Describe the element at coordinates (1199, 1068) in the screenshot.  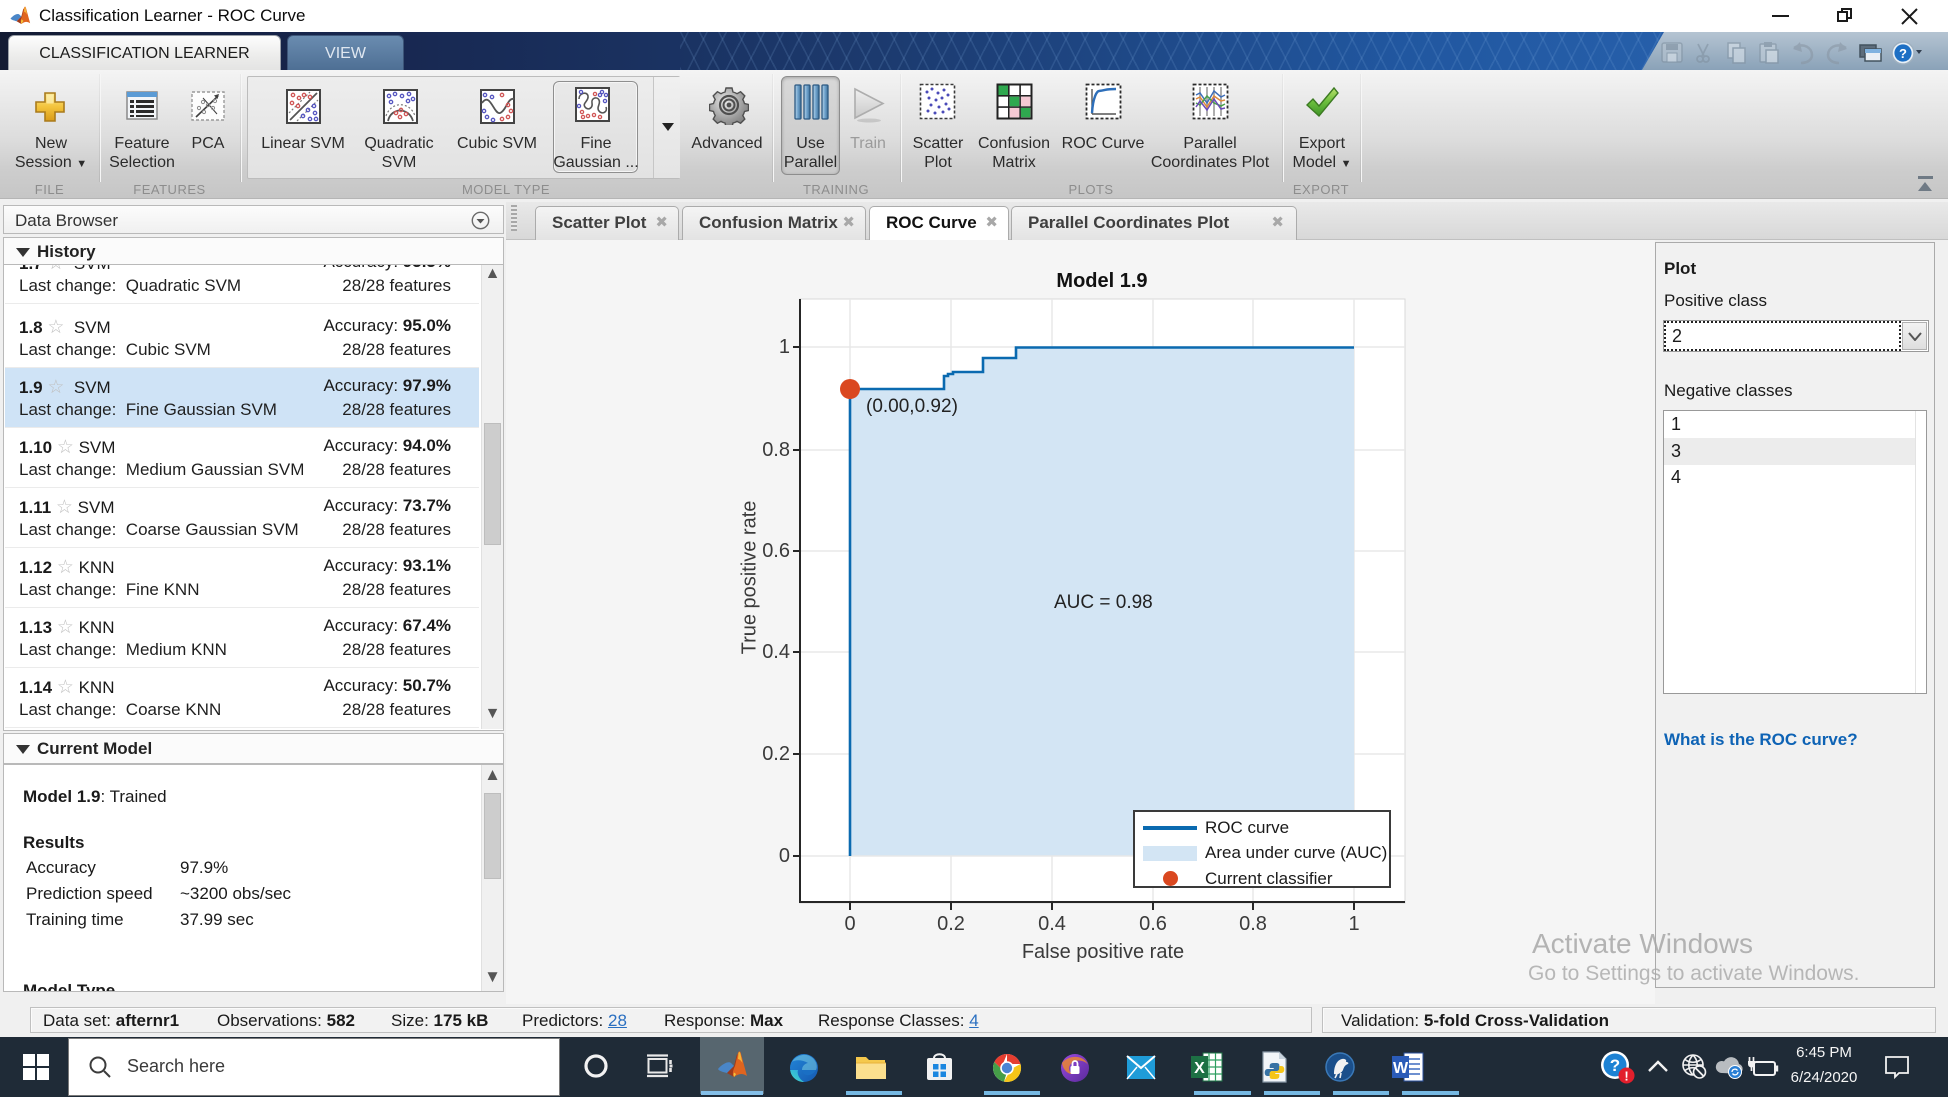
I see `svg-text: X` at that location.